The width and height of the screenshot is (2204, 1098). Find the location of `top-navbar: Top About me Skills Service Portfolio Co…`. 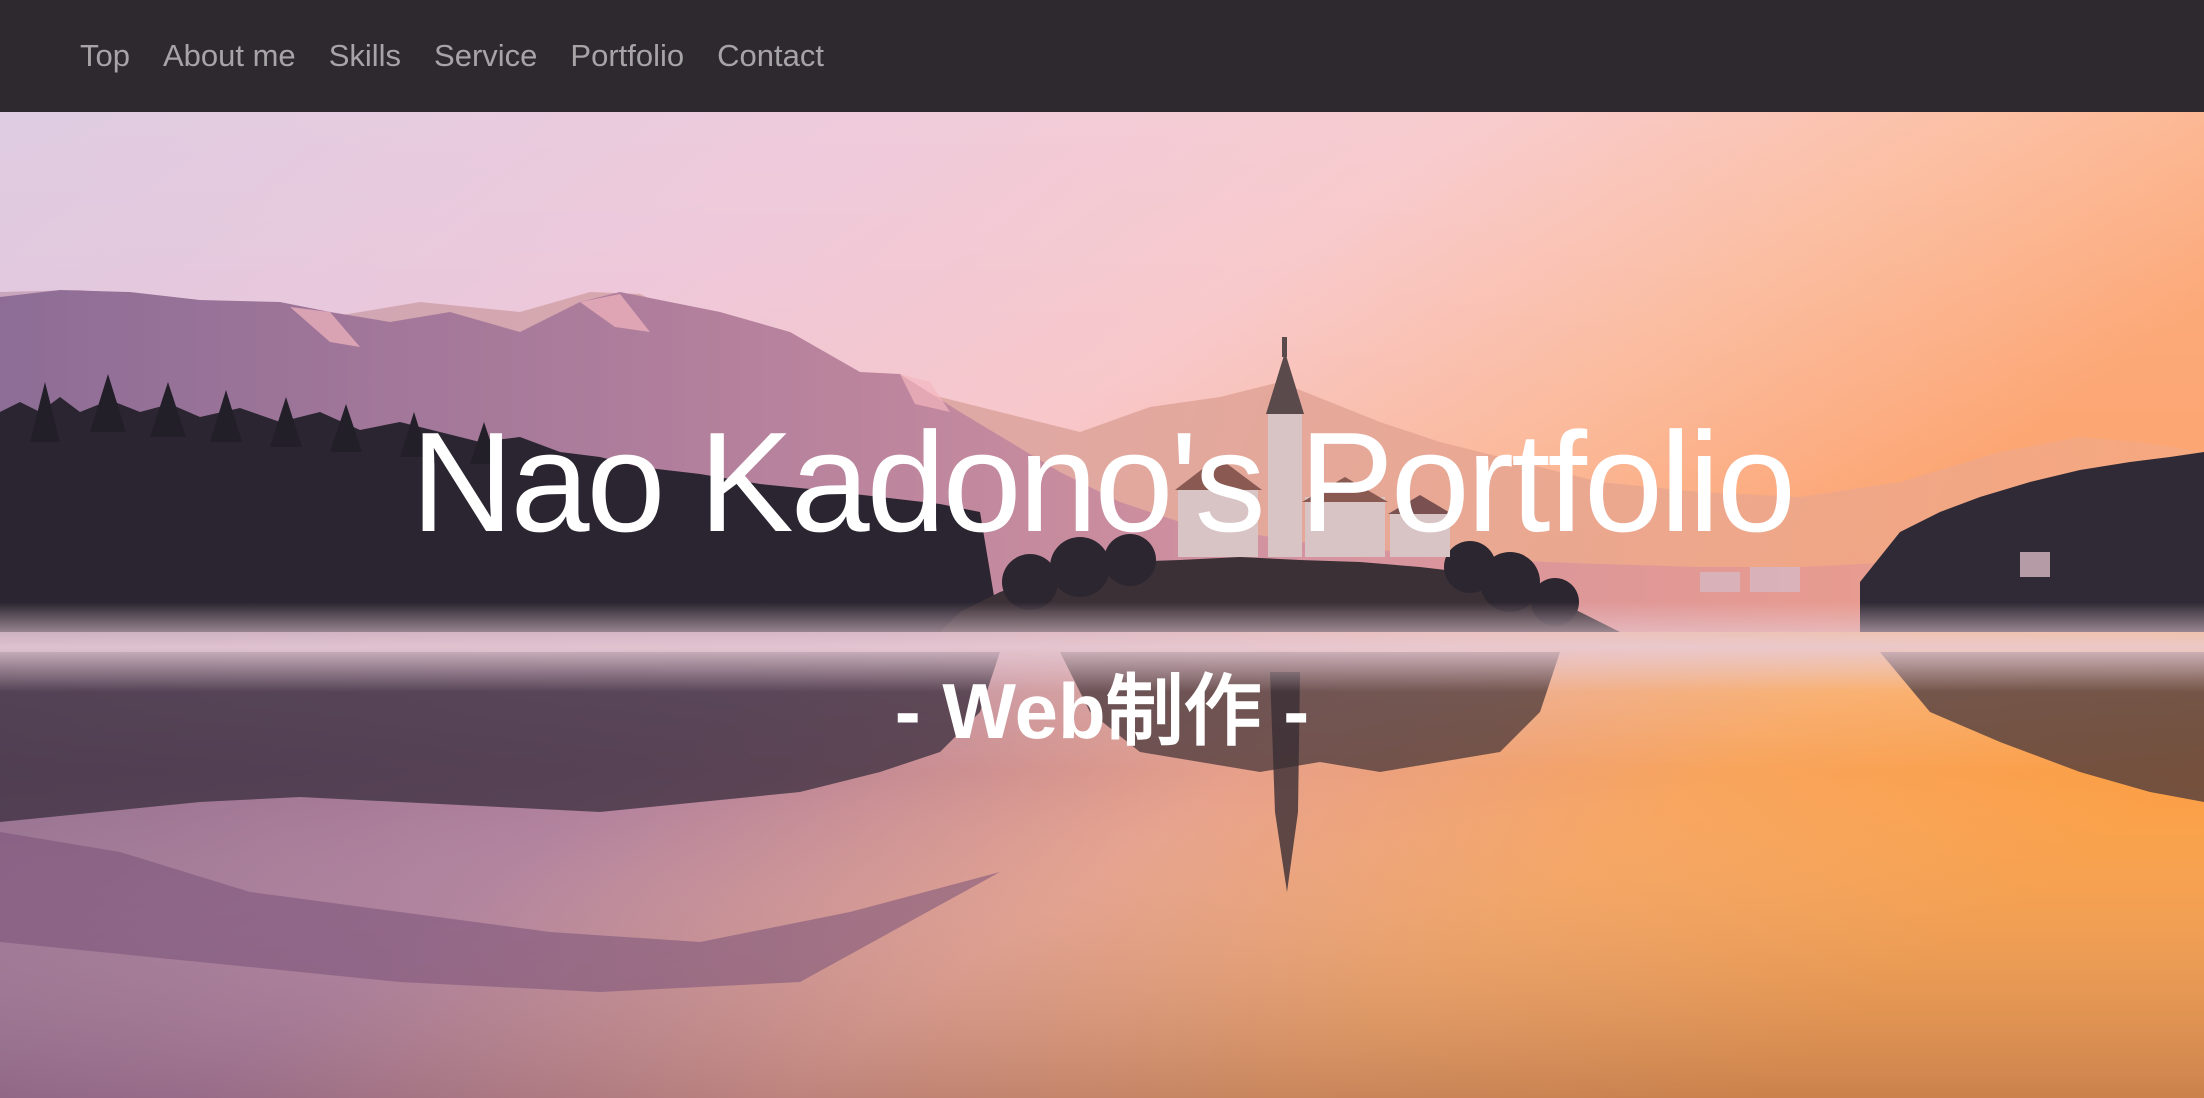

top-navbar: Top About me Skills Service Portfolio Co… is located at coordinates (1102, 56).